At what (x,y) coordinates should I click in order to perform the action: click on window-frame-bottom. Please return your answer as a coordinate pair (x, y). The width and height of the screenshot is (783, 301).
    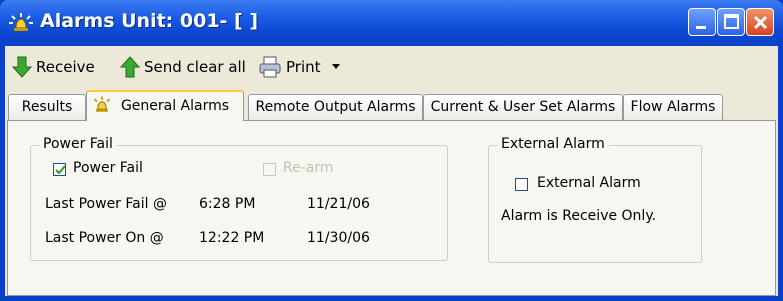
    Looking at the image, I should click on (391, 298).